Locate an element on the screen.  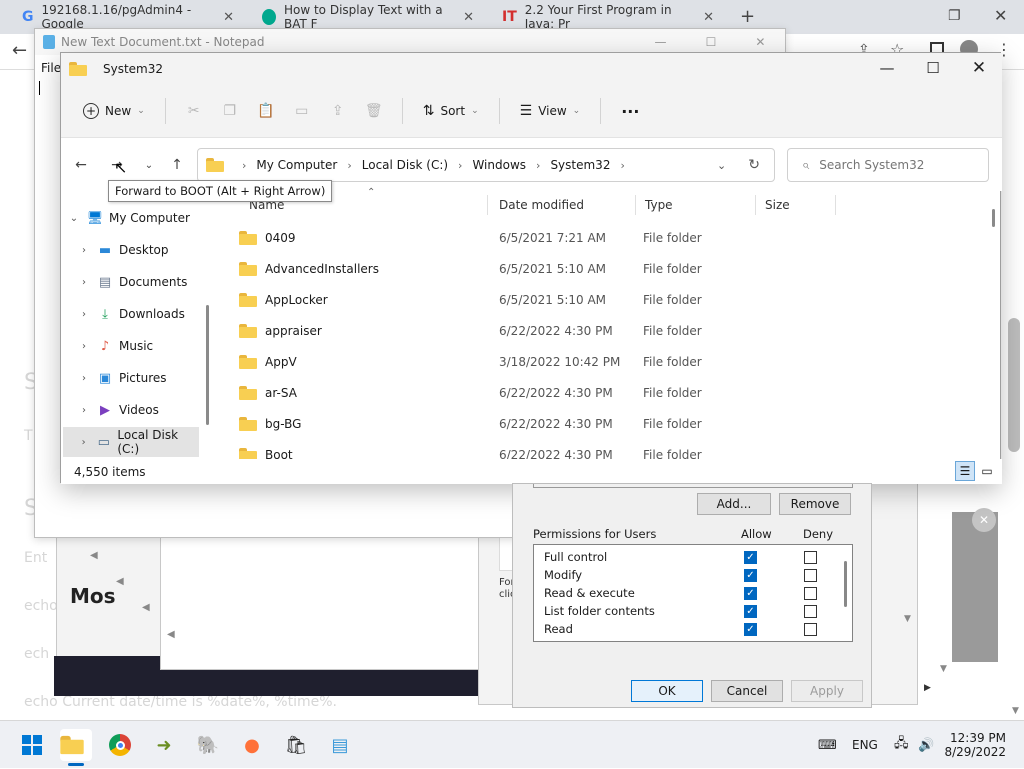
copy-icon: ❐ is located at coordinates (230, 111).